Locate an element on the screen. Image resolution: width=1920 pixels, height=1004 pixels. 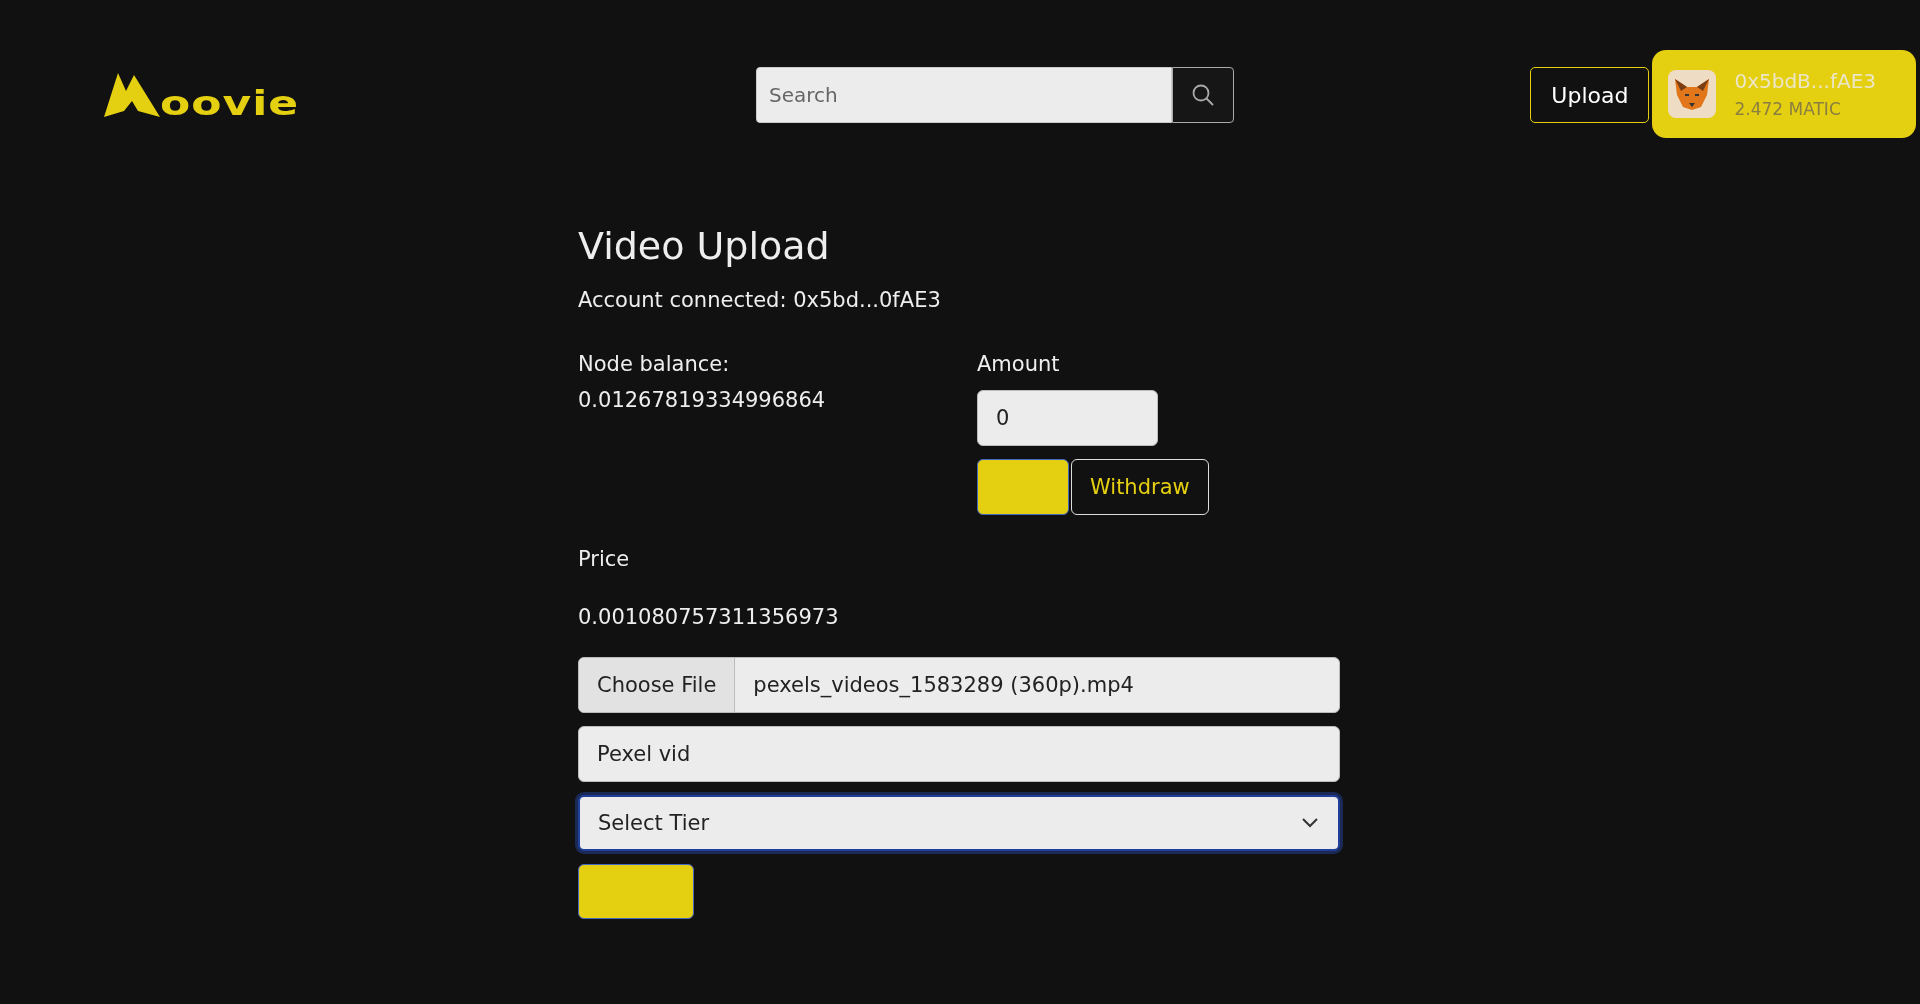
deposit-button is located at coordinates (1023, 487).